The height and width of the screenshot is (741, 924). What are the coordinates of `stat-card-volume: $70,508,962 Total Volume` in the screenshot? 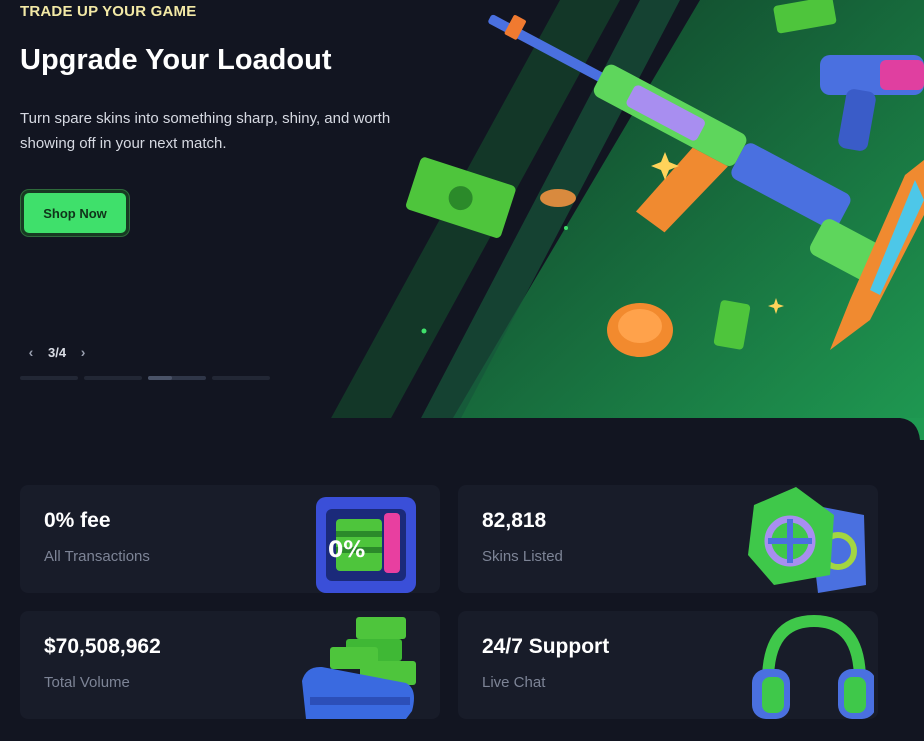 It's located at (230, 665).